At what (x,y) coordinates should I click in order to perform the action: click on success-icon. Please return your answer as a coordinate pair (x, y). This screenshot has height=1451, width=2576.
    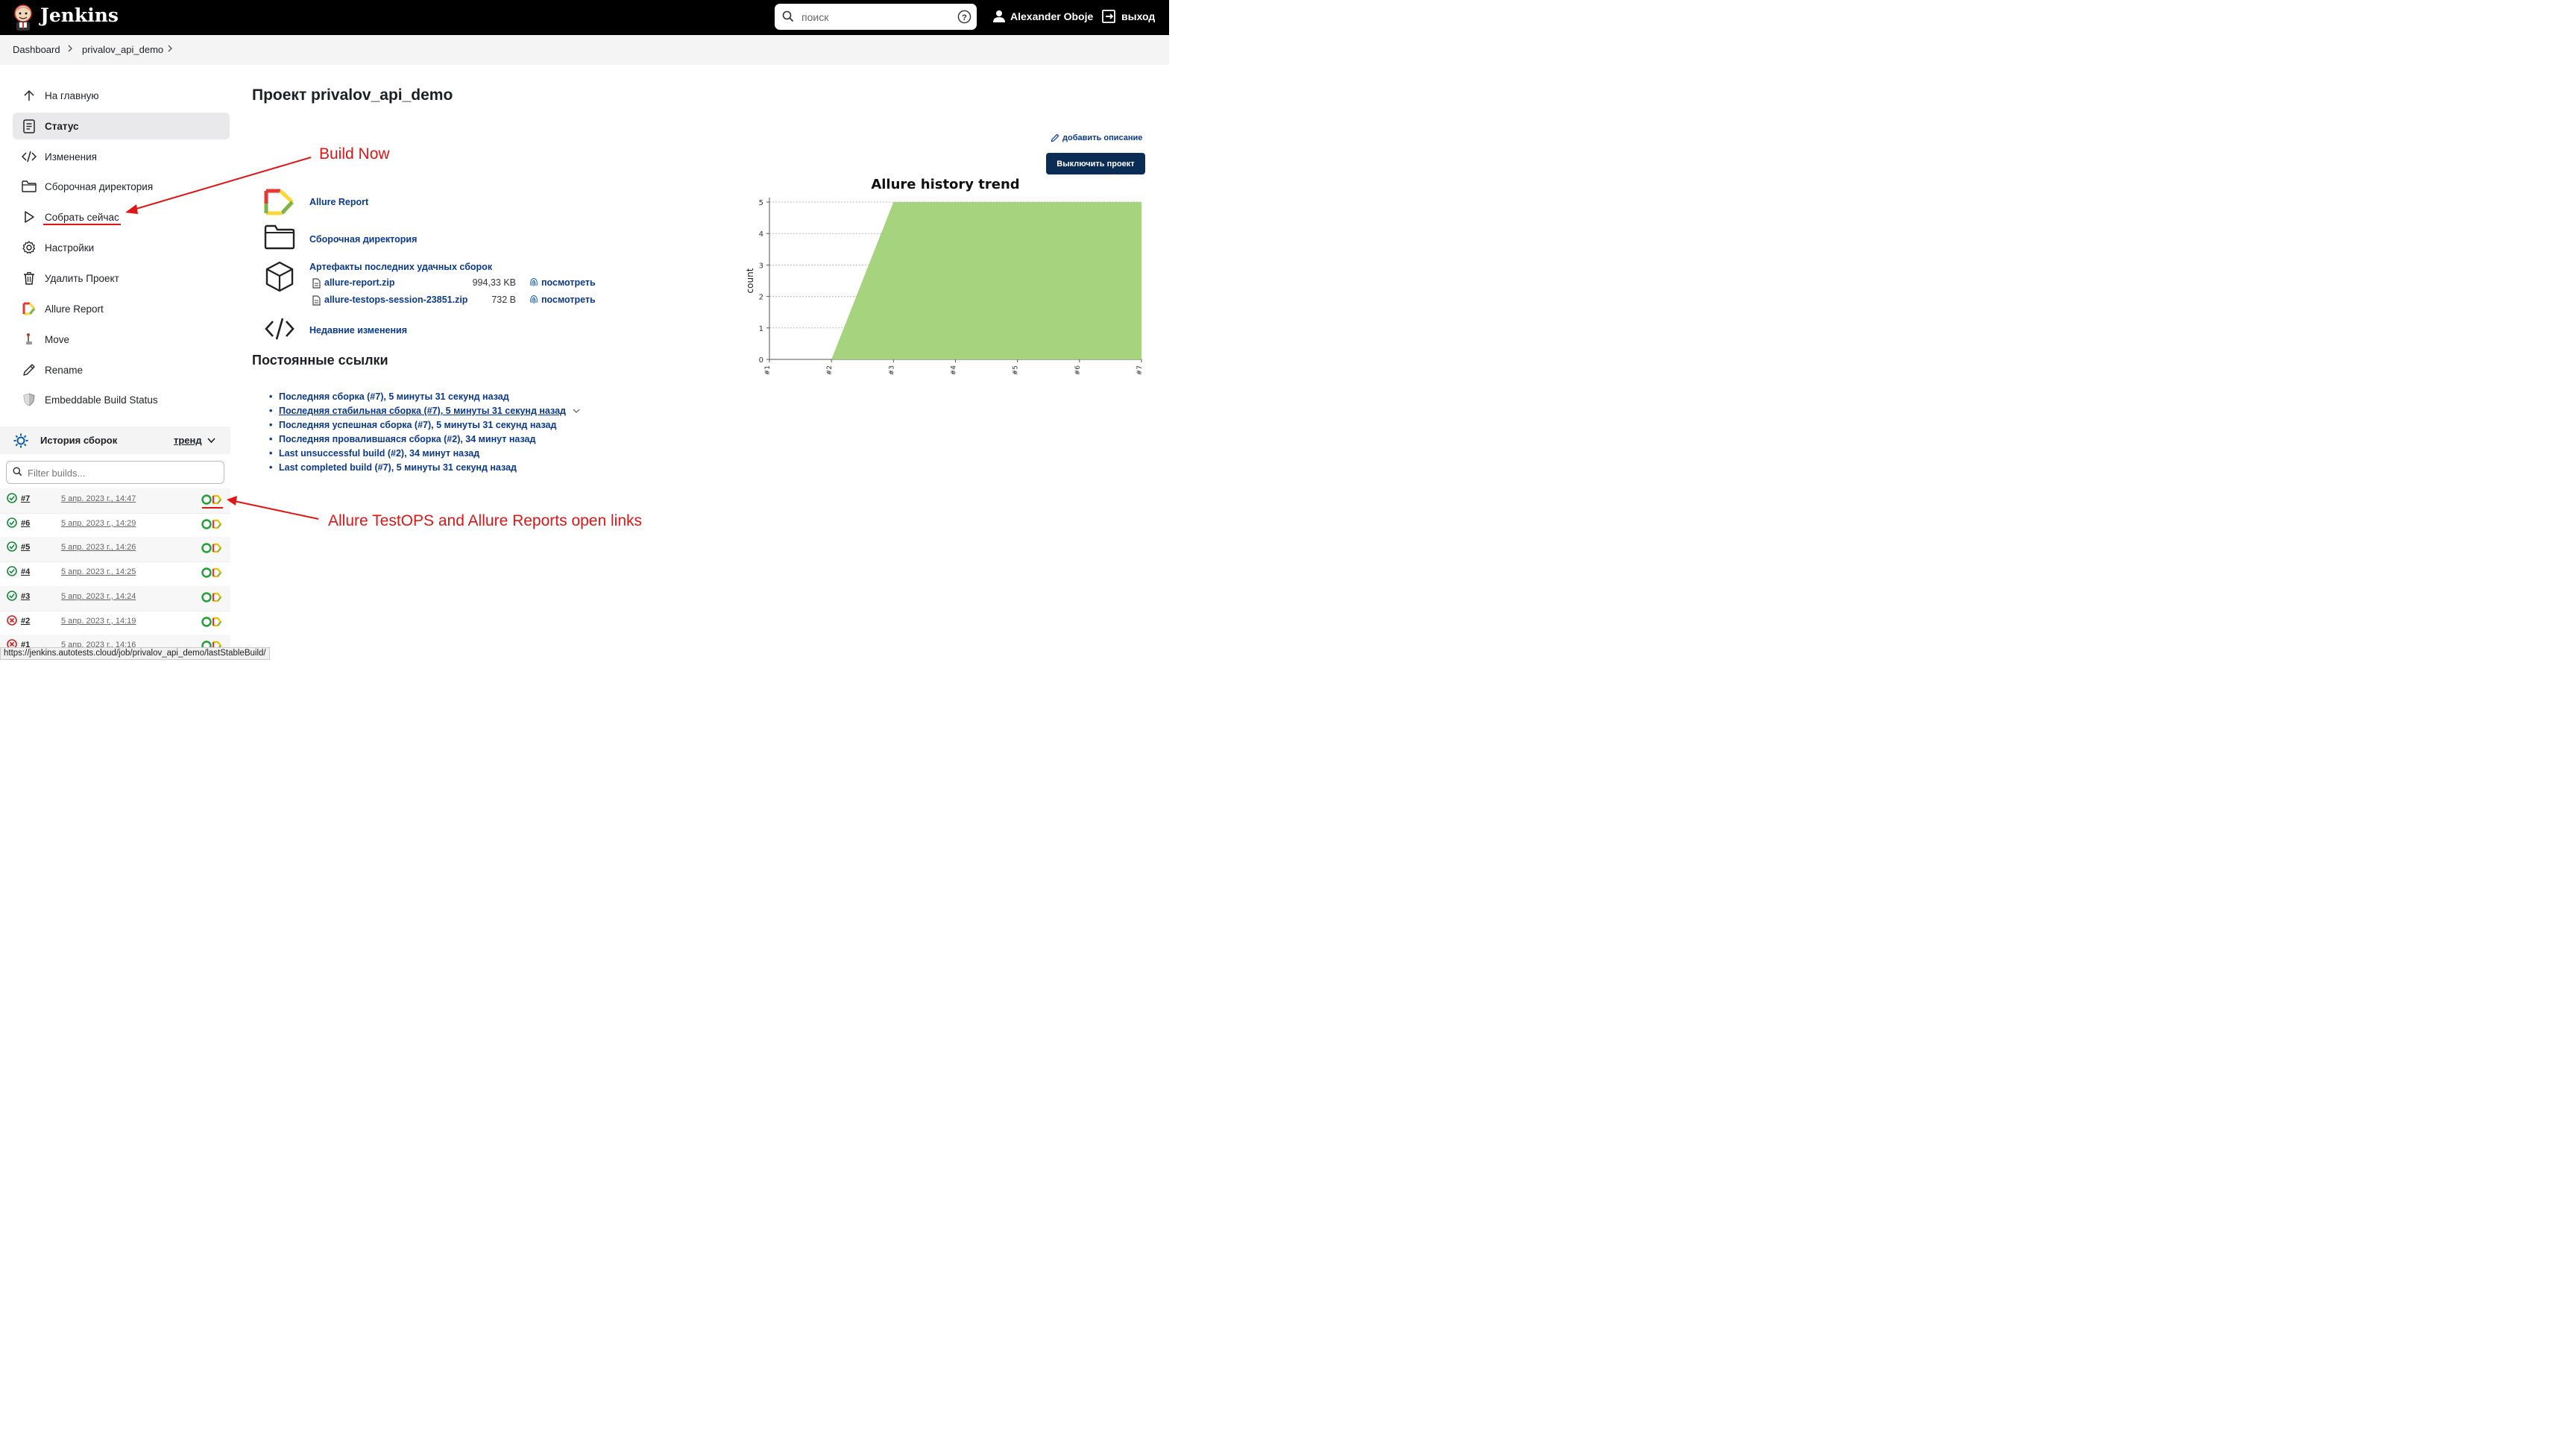
    Looking at the image, I should click on (12, 571).